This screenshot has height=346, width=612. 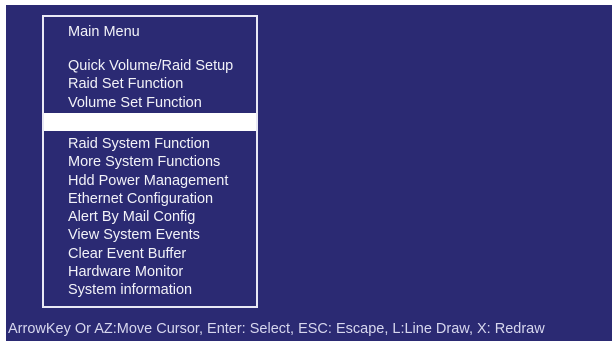 I want to click on menu-item-alert-by-mail-config: Alert By Mail Config, so click(x=148, y=217).